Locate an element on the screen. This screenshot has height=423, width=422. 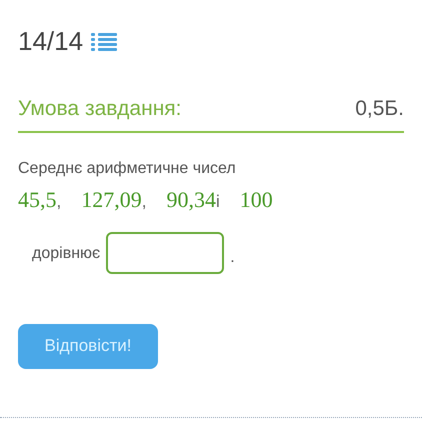
task-heading: Умова завдання: is located at coordinates (100, 109).